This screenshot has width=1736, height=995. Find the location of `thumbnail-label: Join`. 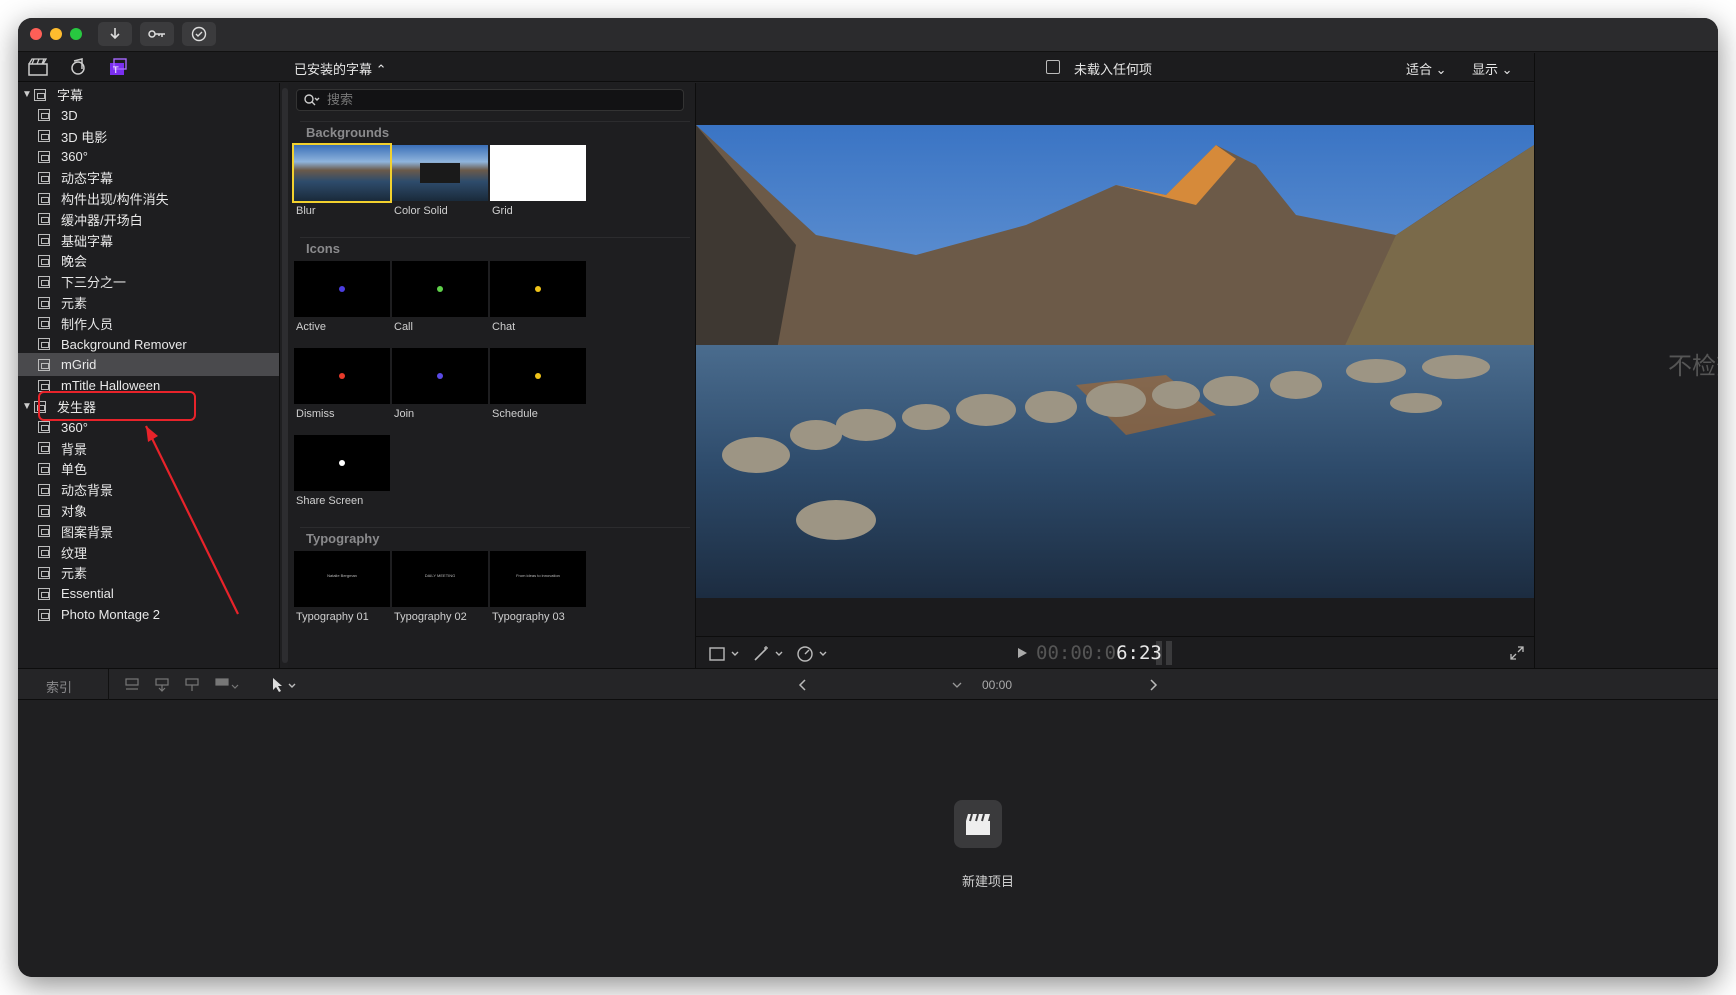

thumbnail-label: Join is located at coordinates (404, 414).